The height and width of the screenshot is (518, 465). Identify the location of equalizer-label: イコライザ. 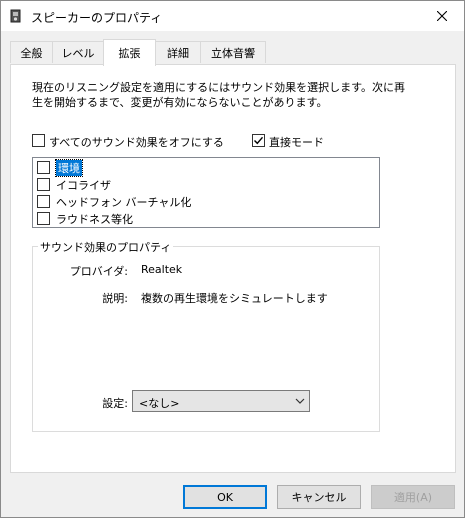
(83, 185).